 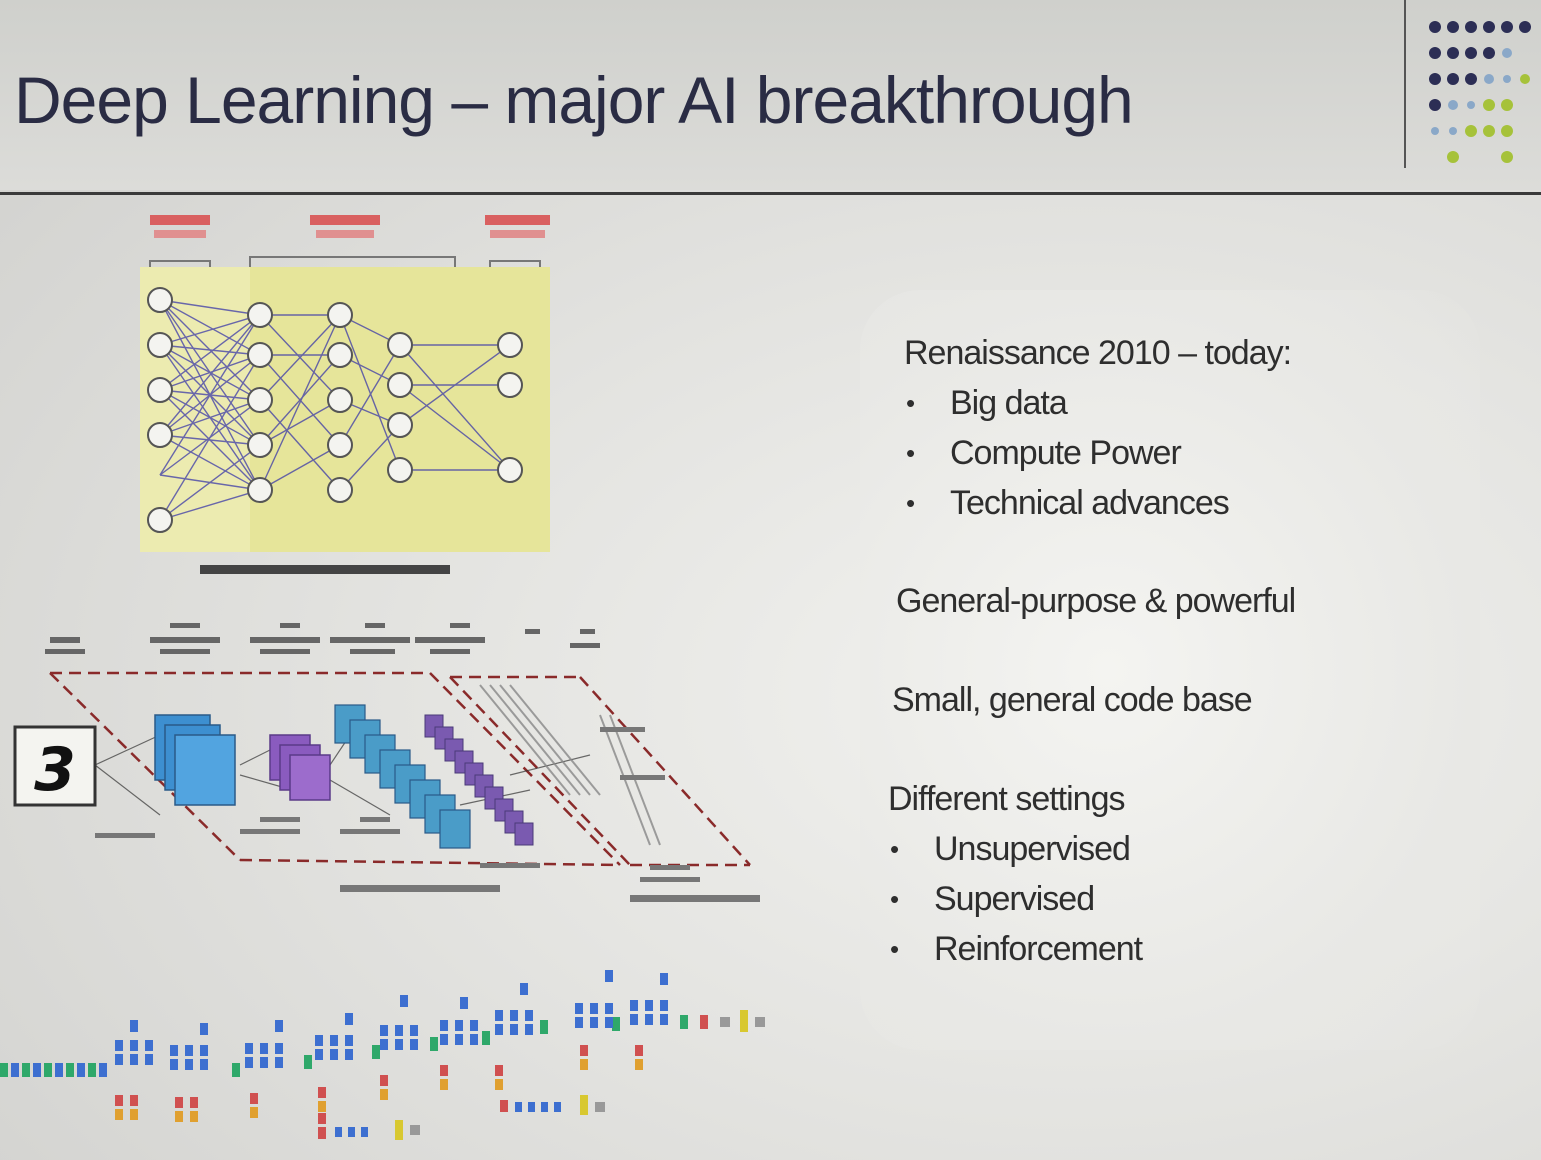 What do you see at coordinates (386, 762) in the screenshot?
I see `cnn-architecture-diagram: 3` at bounding box center [386, 762].